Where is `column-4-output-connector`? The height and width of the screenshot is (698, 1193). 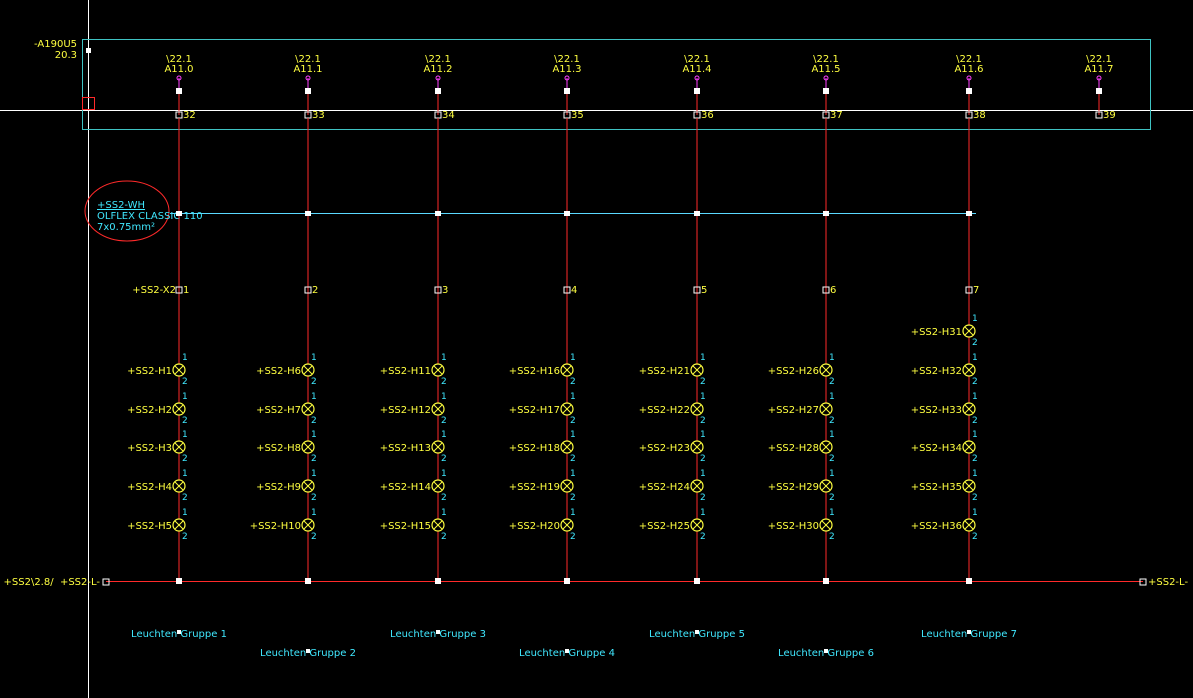 column-4-output-connector is located at coordinates (697, 91).